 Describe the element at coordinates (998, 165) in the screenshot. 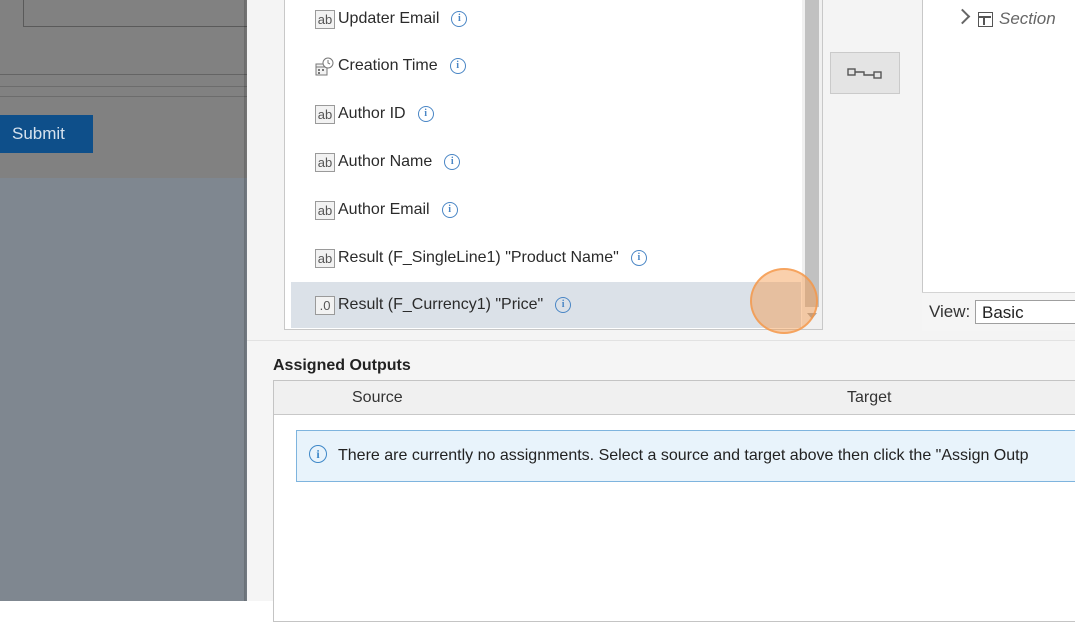

I see `target-field-tree: Section` at that location.